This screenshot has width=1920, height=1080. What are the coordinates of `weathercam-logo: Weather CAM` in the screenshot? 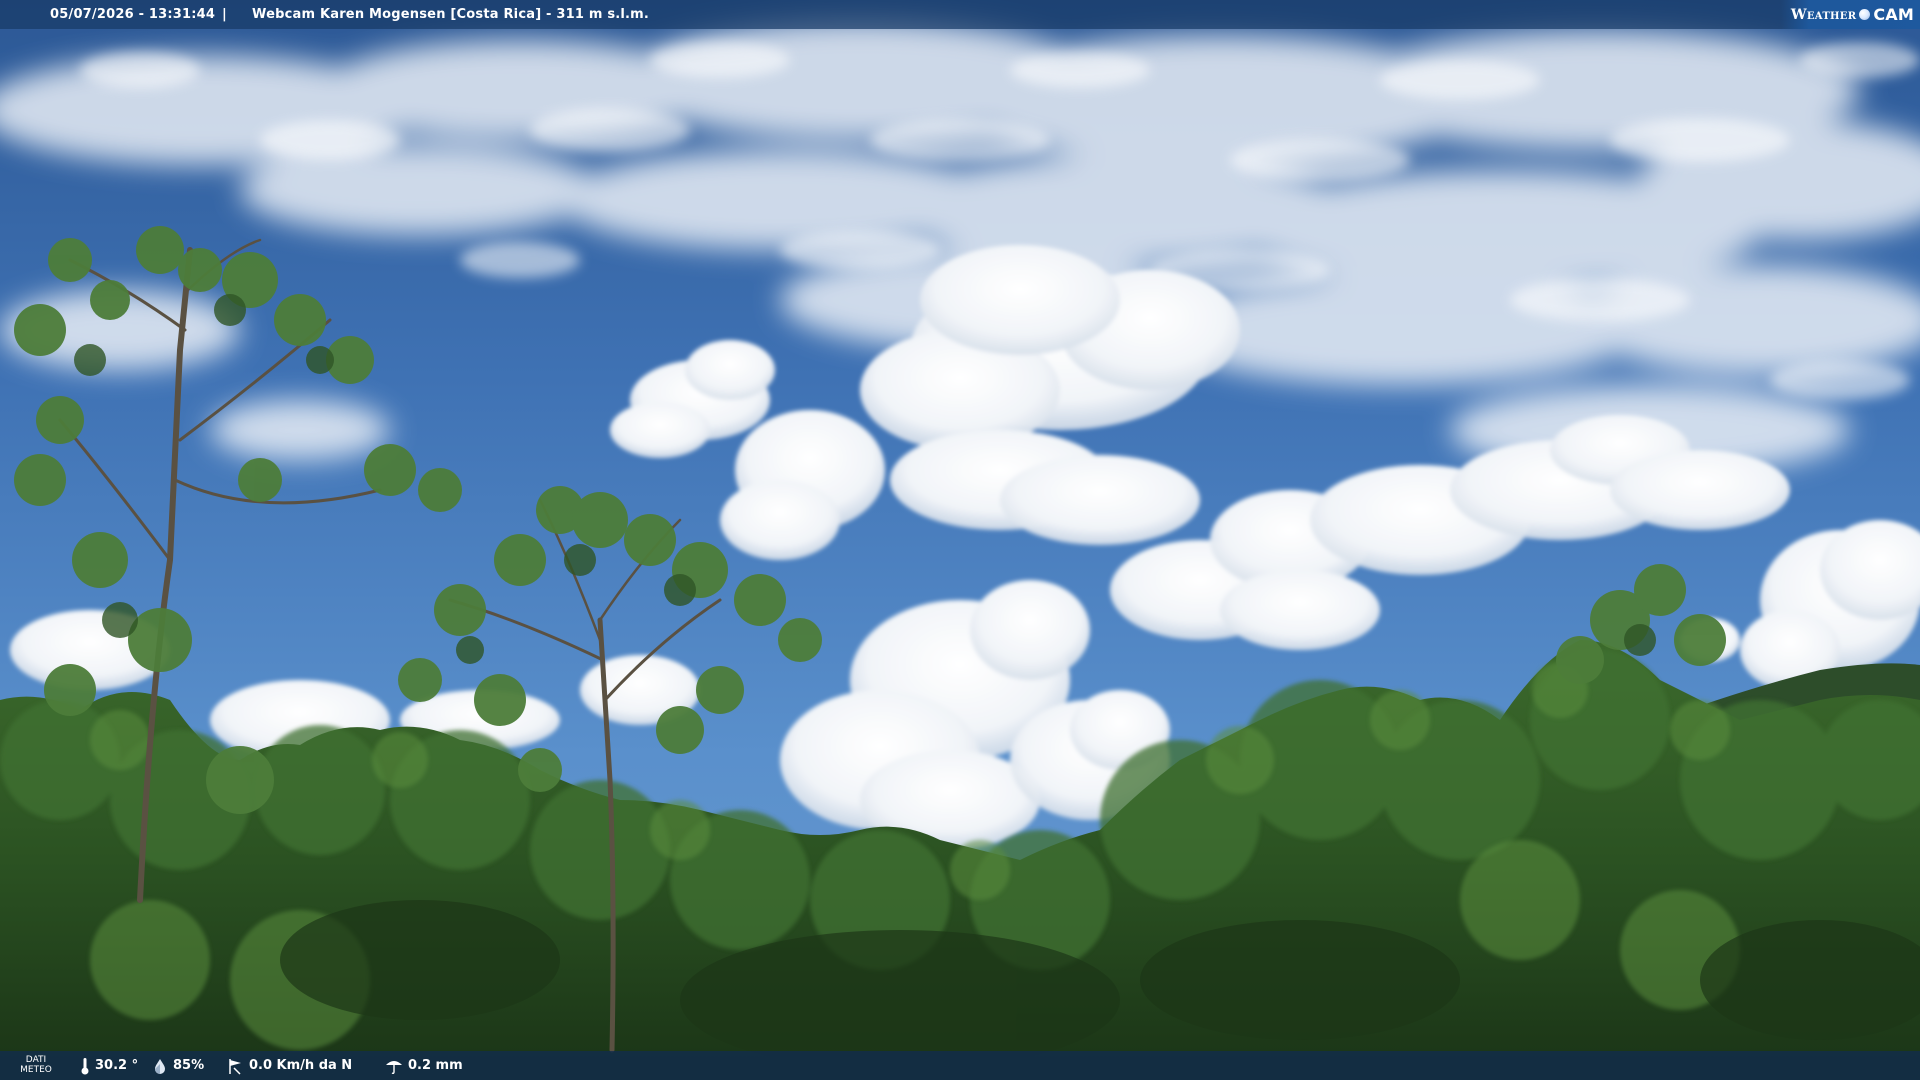 It's located at (1850, 14).